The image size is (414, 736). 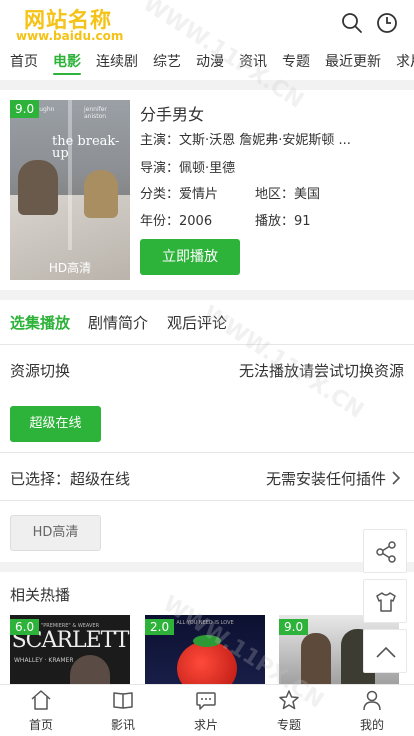 What do you see at coordinates (123, 700) in the screenshot?
I see `book-icon` at bounding box center [123, 700].